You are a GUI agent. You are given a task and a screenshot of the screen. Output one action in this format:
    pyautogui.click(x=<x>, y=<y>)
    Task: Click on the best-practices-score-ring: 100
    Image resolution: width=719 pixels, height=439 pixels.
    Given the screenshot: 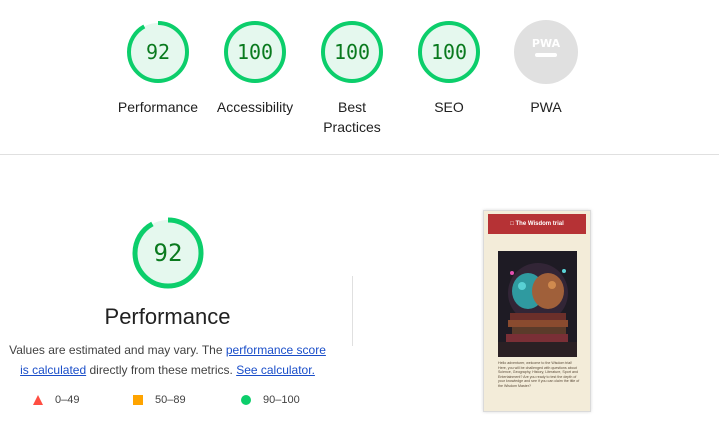 What is the action you would take?
    pyautogui.click(x=352, y=52)
    